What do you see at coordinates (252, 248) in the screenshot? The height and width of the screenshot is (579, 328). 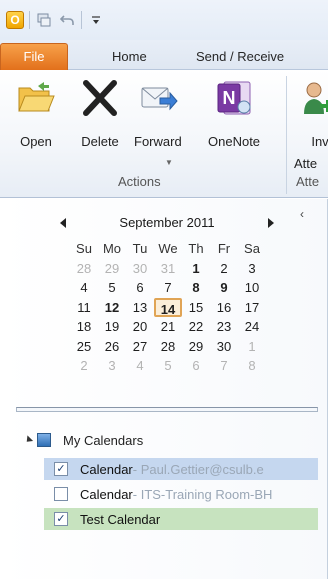 I see `weekday-label: Sa` at bounding box center [252, 248].